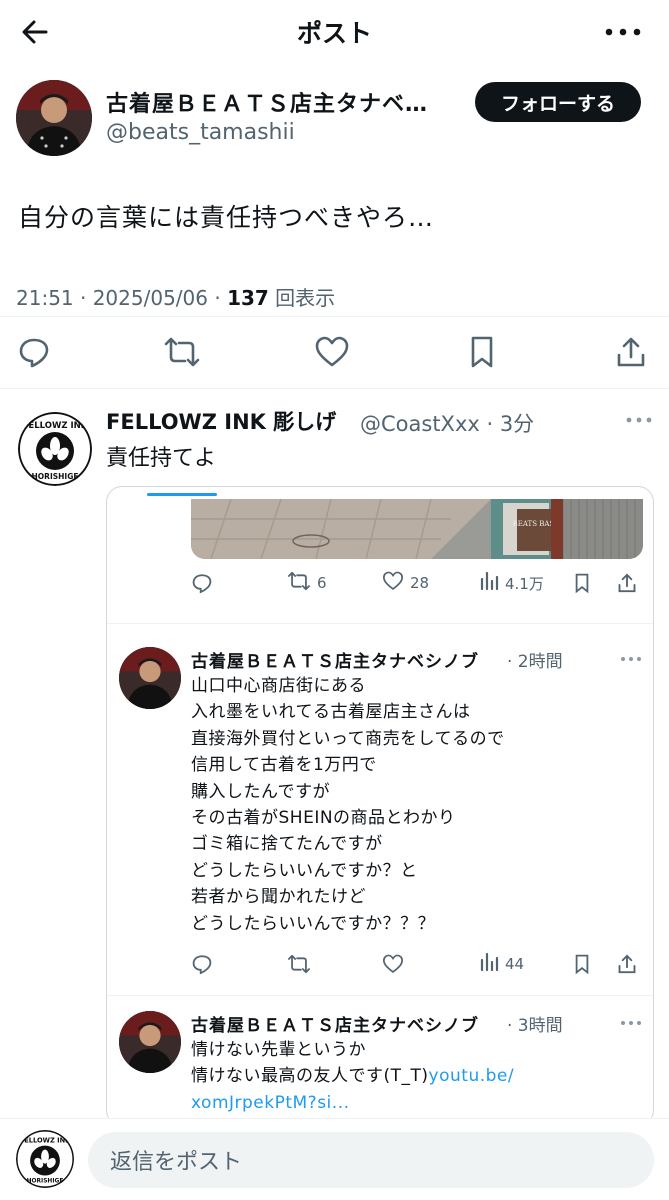  I want to click on body-line: 山口中心商店街にある, so click(278, 686).